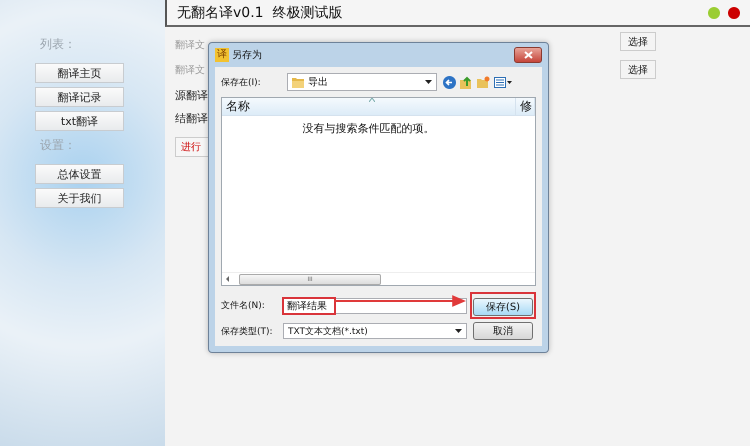 This screenshot has width=750, height=446. I want to click on folder-icon, so click(298, 82).